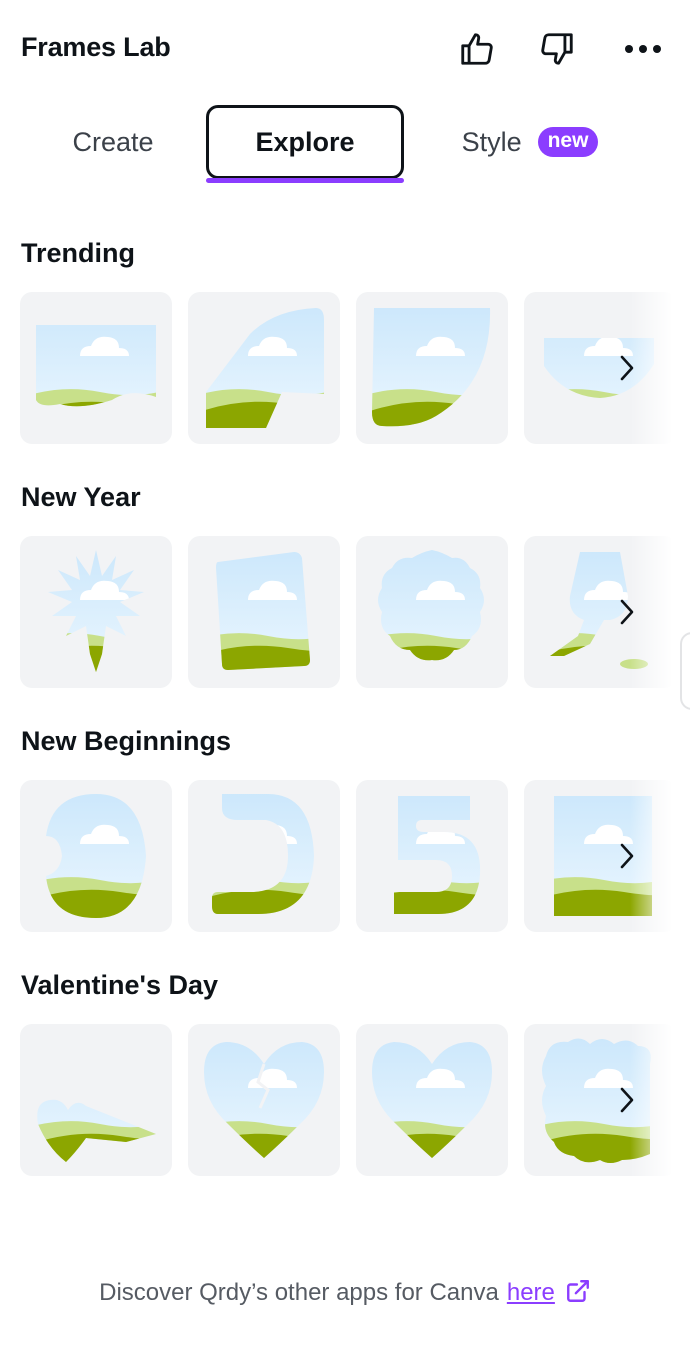 Image resolution: width=690 pixels, height=1348 pixels. Describe the element at coordinates (568, 142) in the screenshot. I see `new-badge: new` at that location.